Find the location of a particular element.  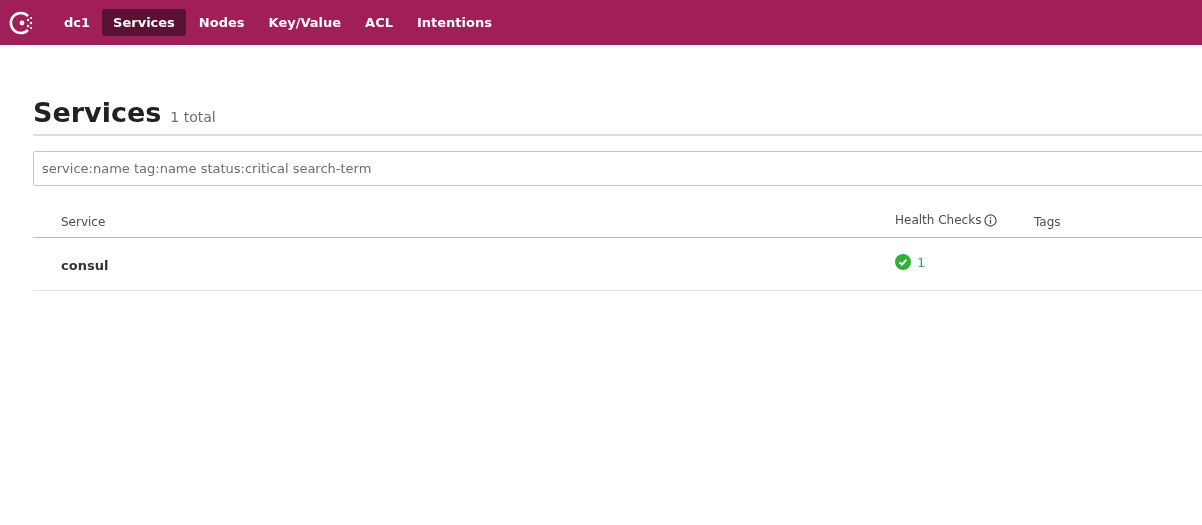

column-header: Health Checks is located at coordinates (938, 220).